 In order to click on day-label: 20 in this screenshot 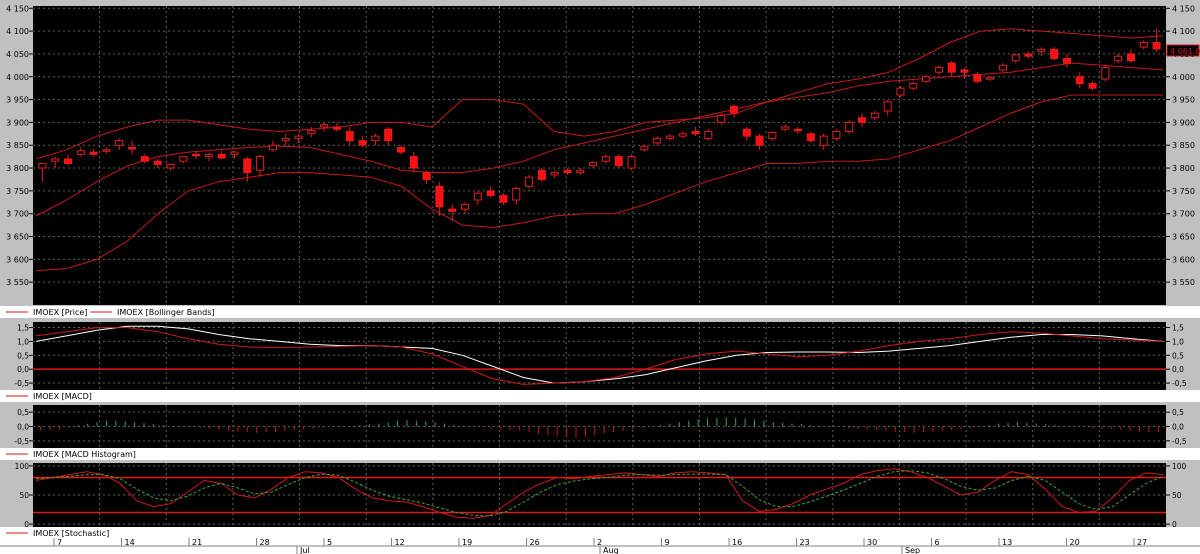, I will do `click(1075, 542)`.